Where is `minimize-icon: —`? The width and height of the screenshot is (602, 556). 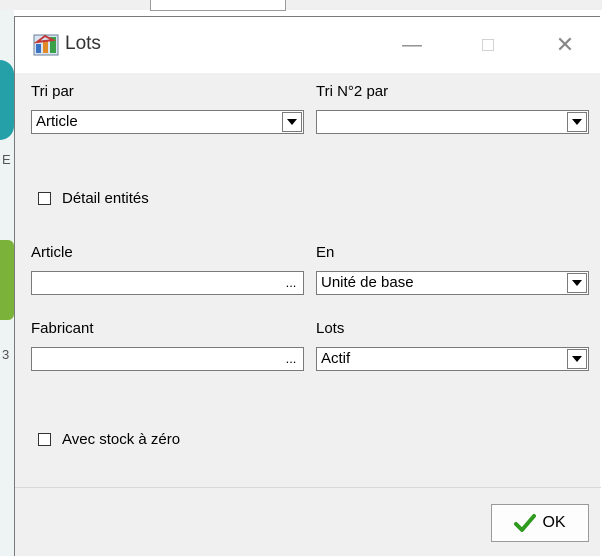
minimize-icon: — is located at coordinates (412, 44).